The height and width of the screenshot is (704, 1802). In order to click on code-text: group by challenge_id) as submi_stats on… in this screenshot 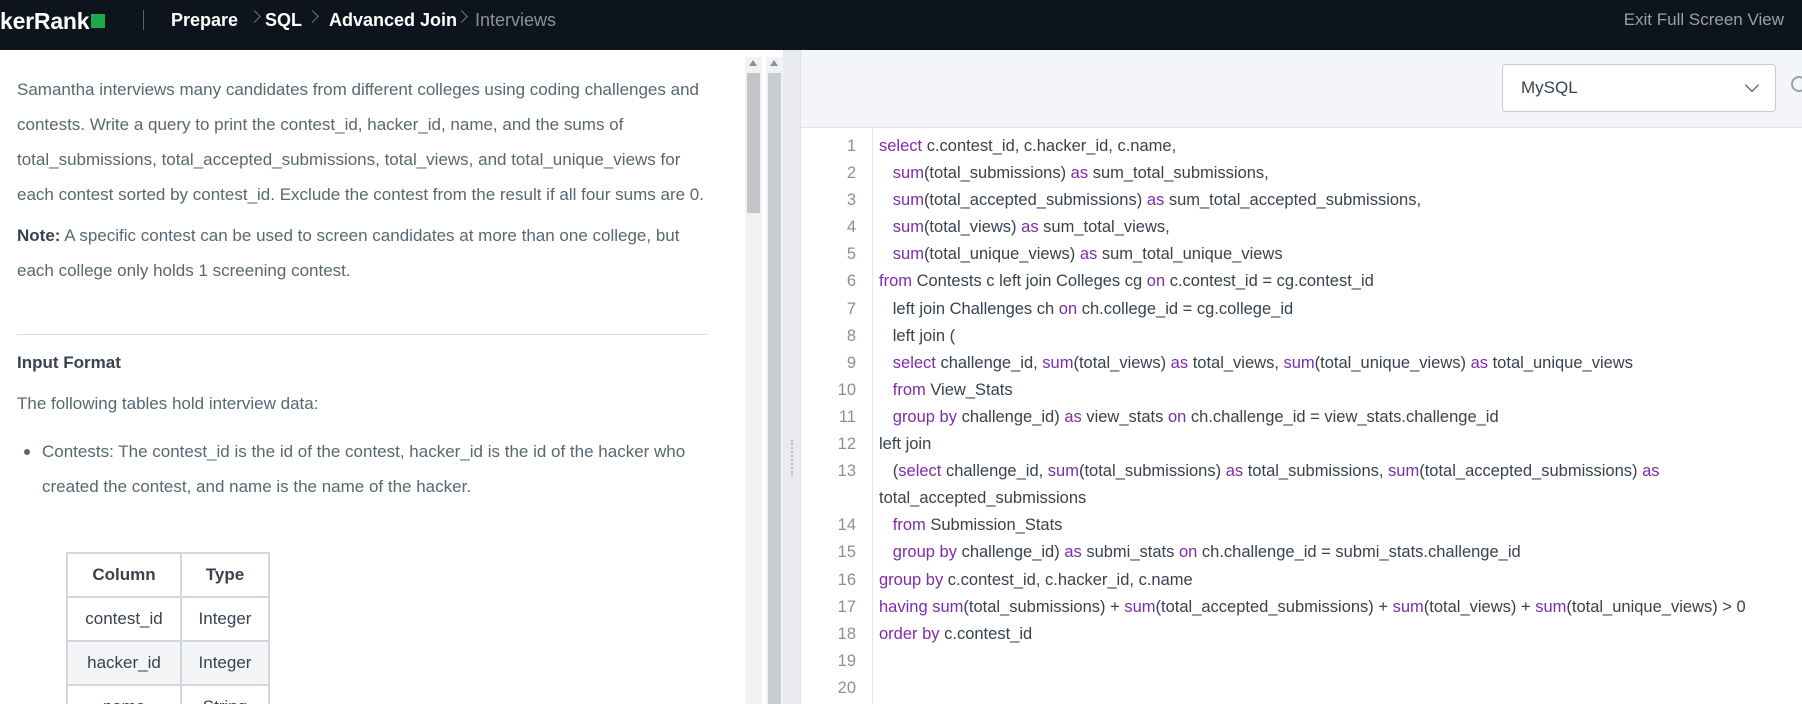, I will do `click(1339, 552)`.